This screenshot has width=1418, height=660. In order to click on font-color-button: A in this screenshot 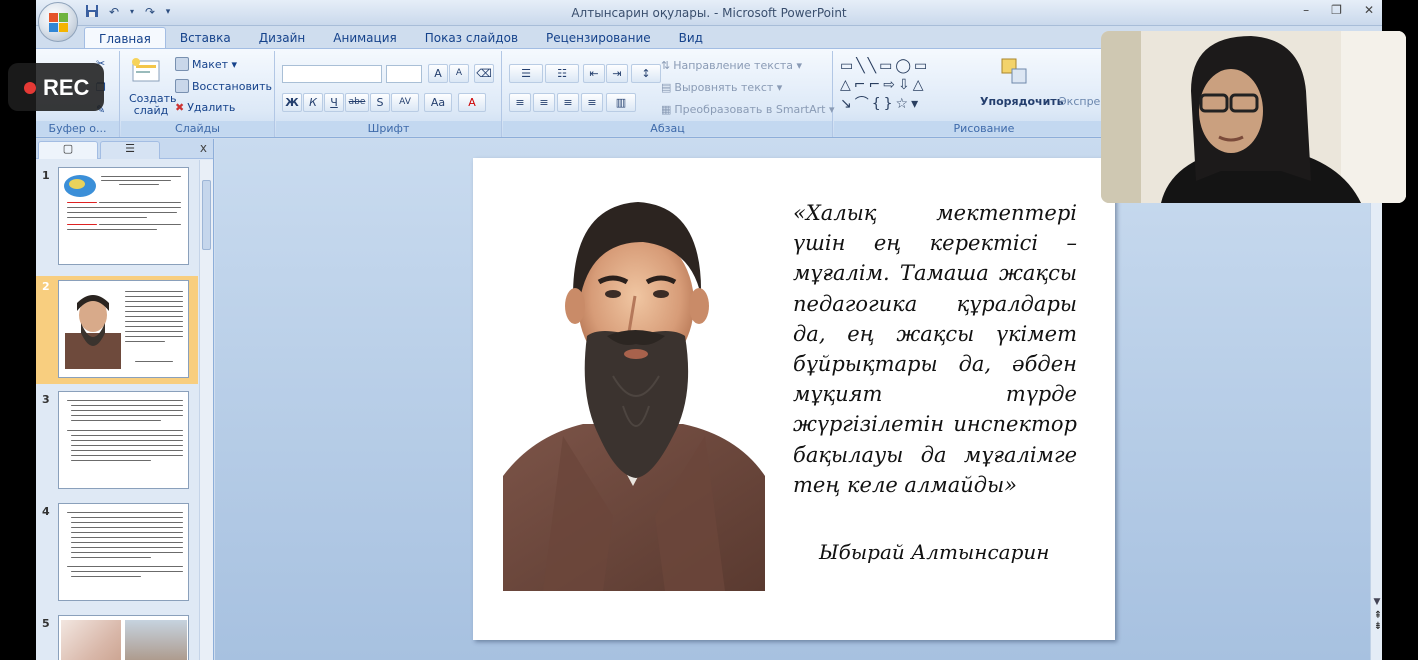, I will do `click(472, 102)`.